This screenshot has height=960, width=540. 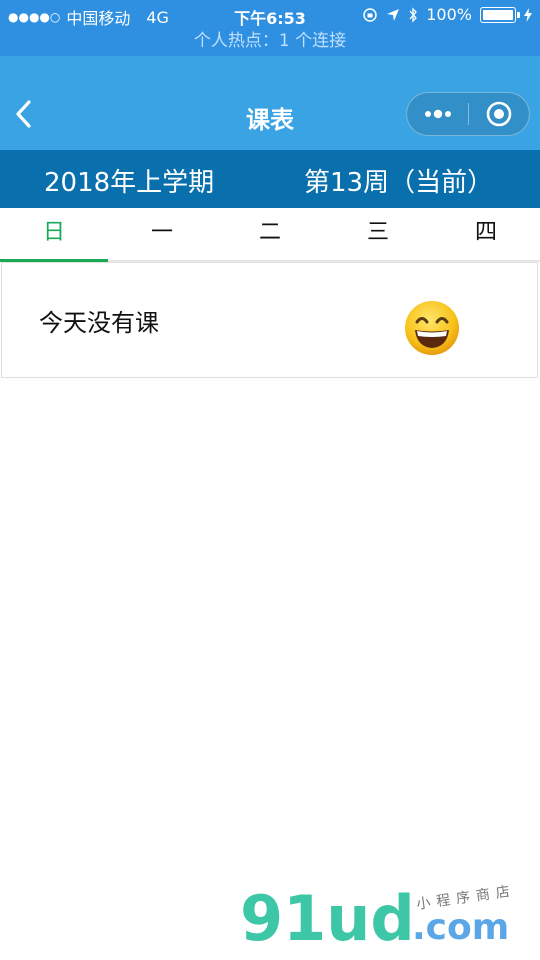 I want to click on more-button, so click(x=437, y=114).